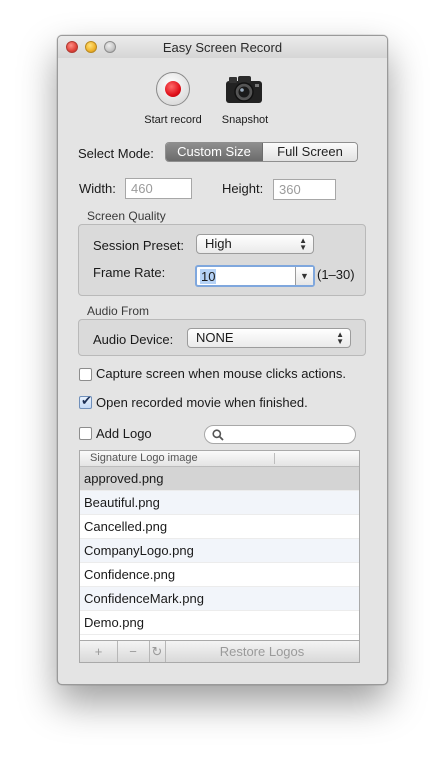 This screenshot has width=443, height=763. What do you see at coordinates (269, 338) in the screenshot?
I see `audio-device-popup: NONE ▲ ▼` at bounding box center [269, 338].